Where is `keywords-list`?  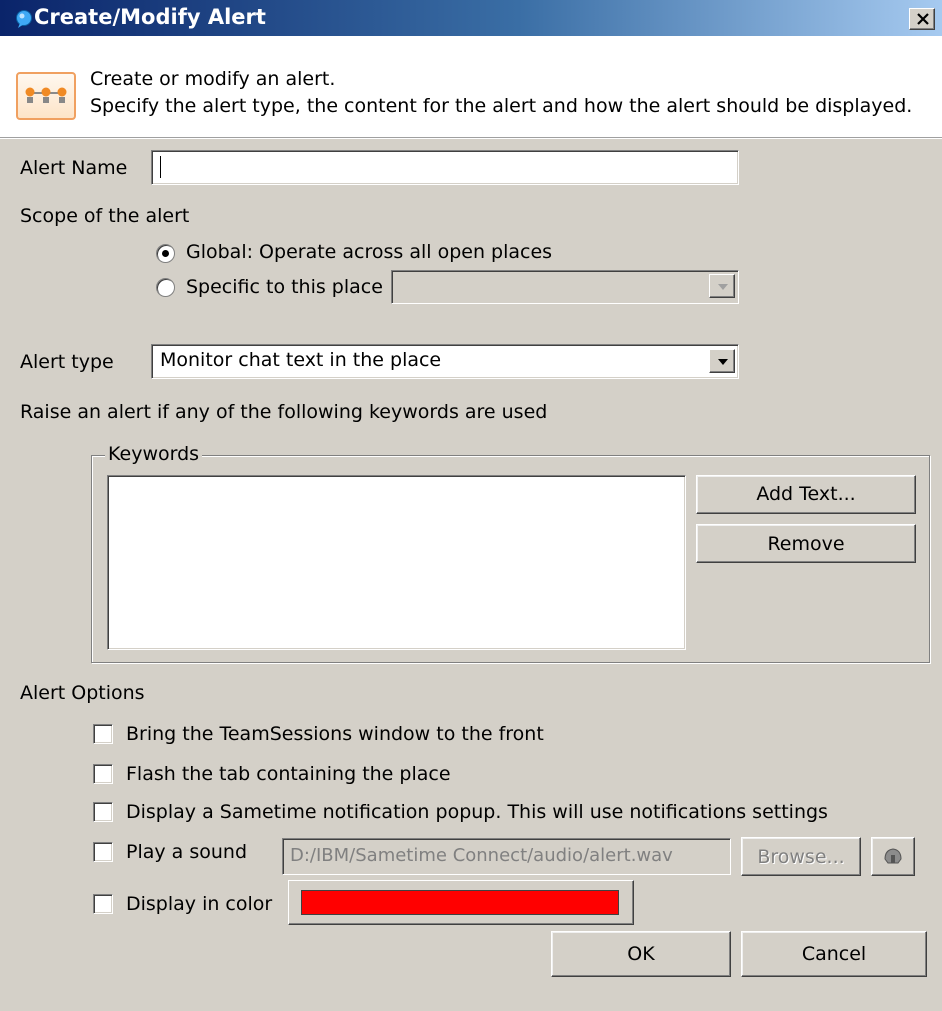 keywords-list is located at coordinates (396, 562).